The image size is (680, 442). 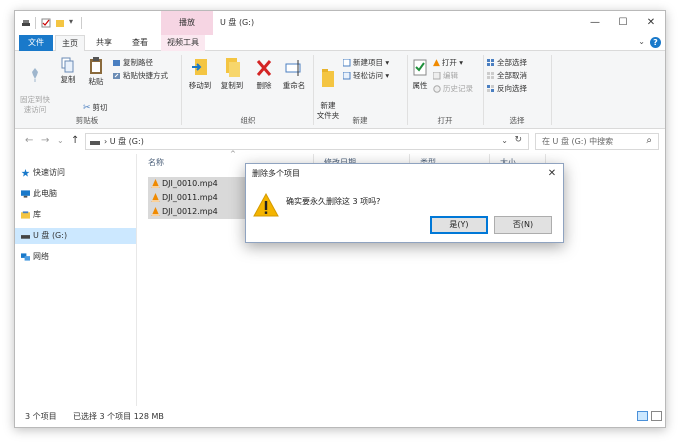 I want to click on select-group-label: 选择, so click(x=517, y=120).